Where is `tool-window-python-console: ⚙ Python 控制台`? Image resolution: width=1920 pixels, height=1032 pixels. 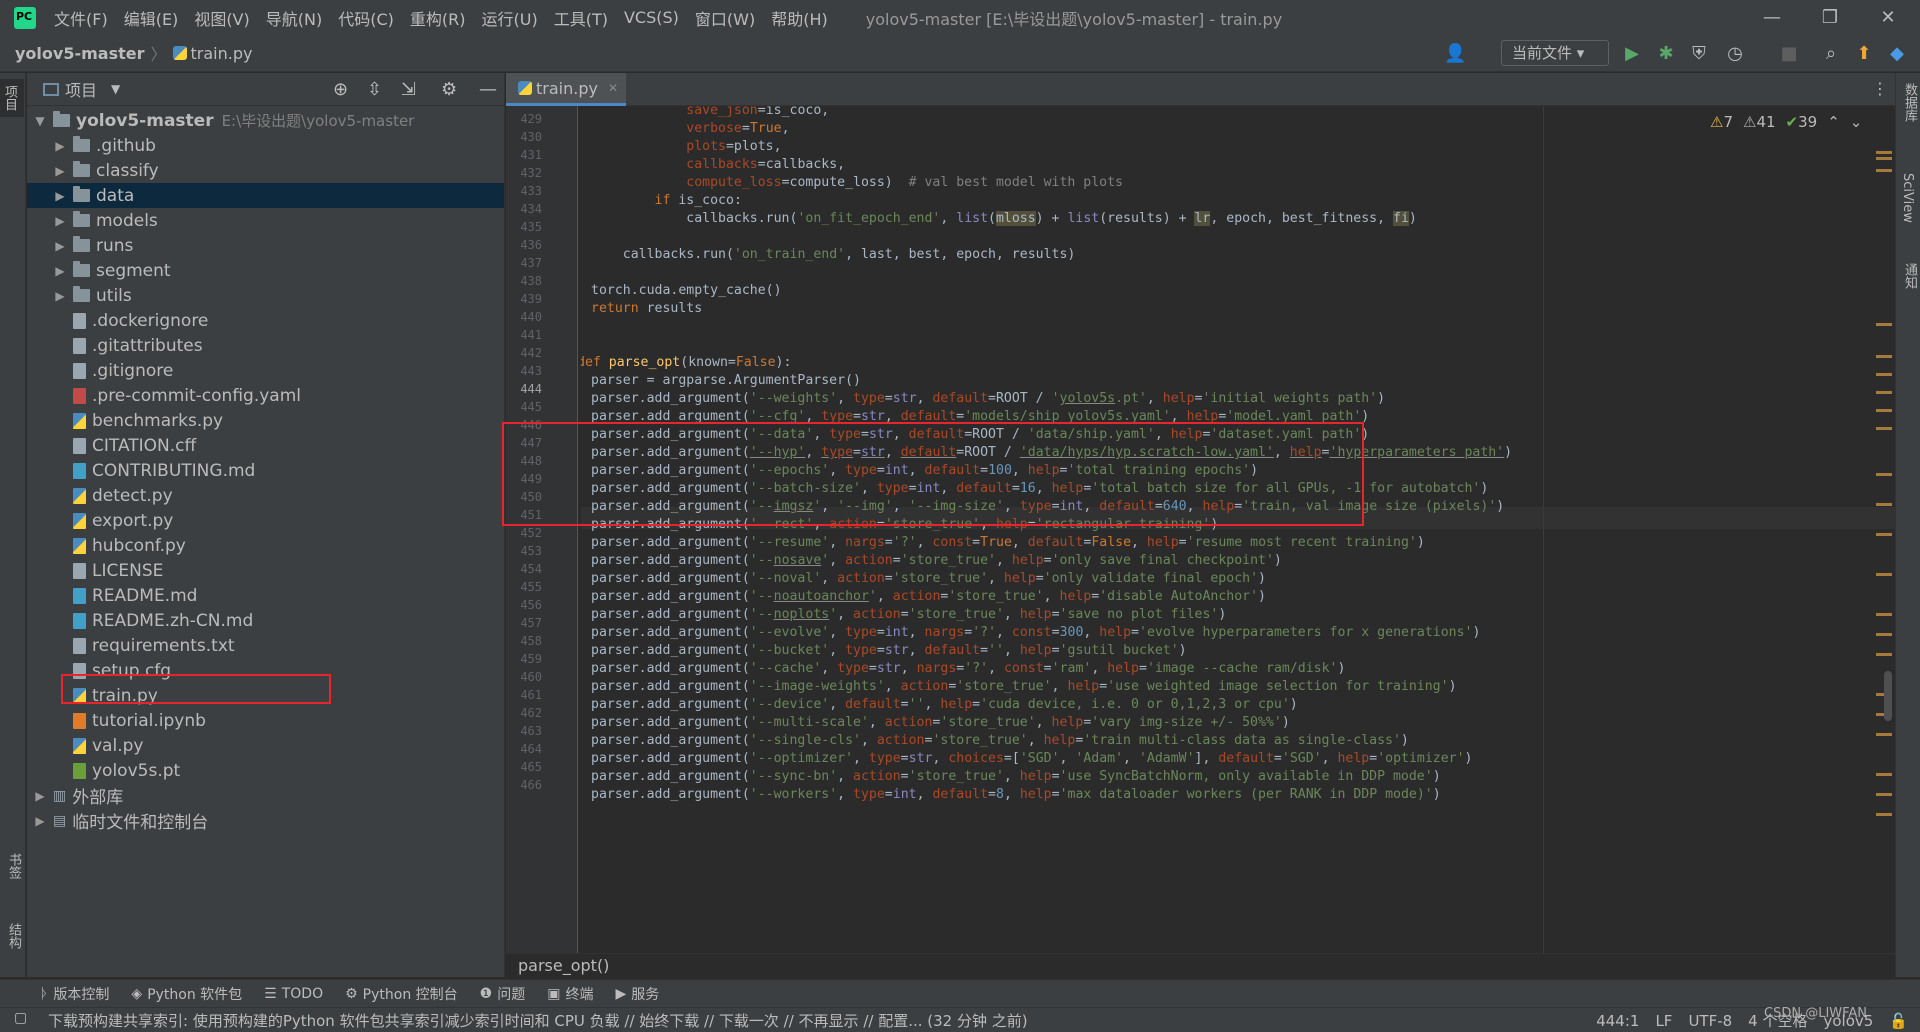 tool-window-python-console: ⚙ Python 控制台 is located at coordinates (401, 994).